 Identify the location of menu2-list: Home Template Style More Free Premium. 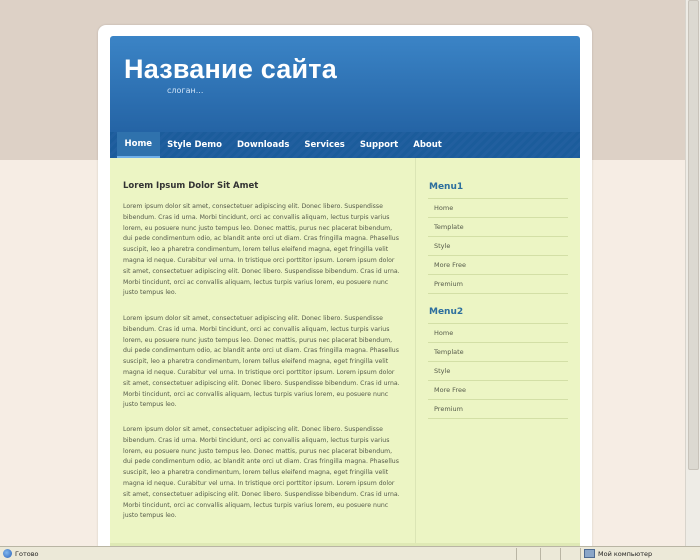
(498, 371).